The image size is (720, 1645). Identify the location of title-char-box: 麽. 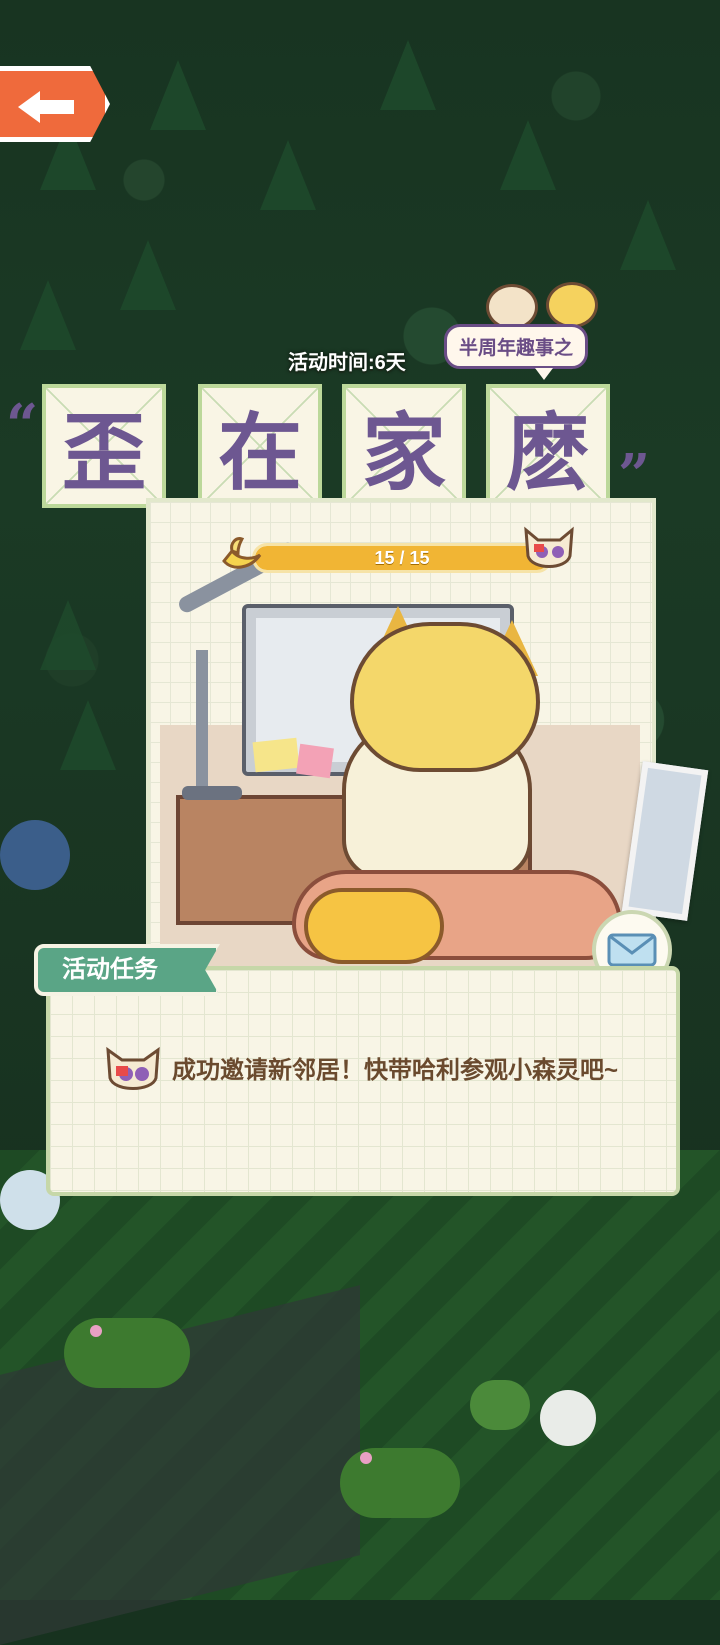
(548, 446).